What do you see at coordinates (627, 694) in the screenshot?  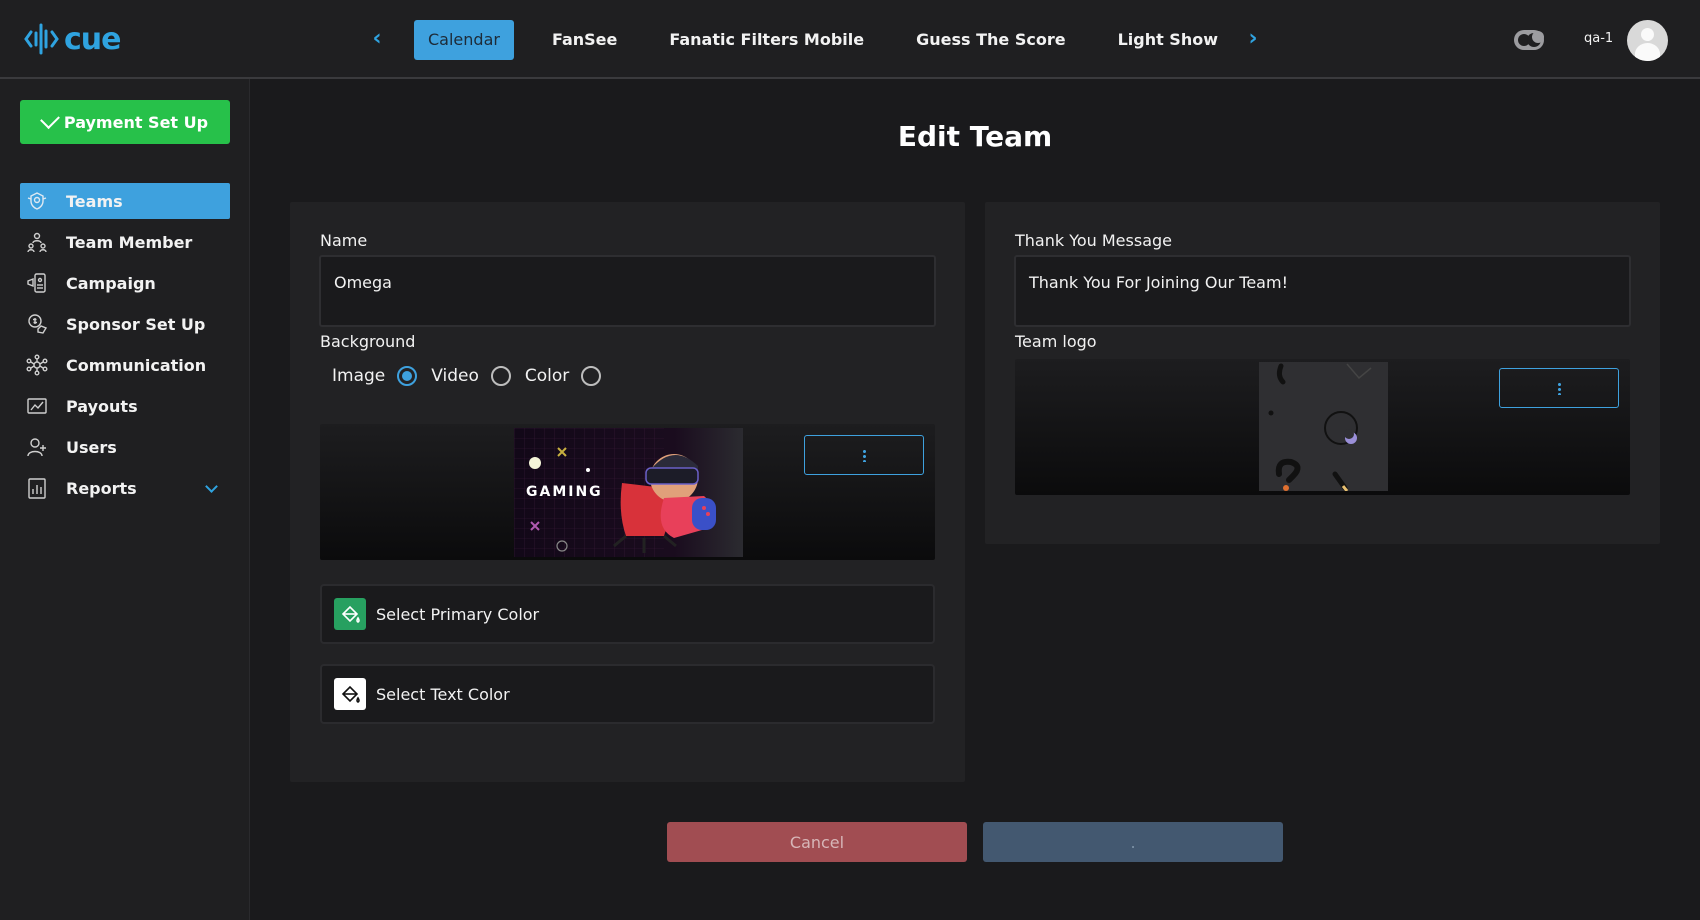 I see `select-text-color-button: Select Text Color` at bounding box center [627, 694].